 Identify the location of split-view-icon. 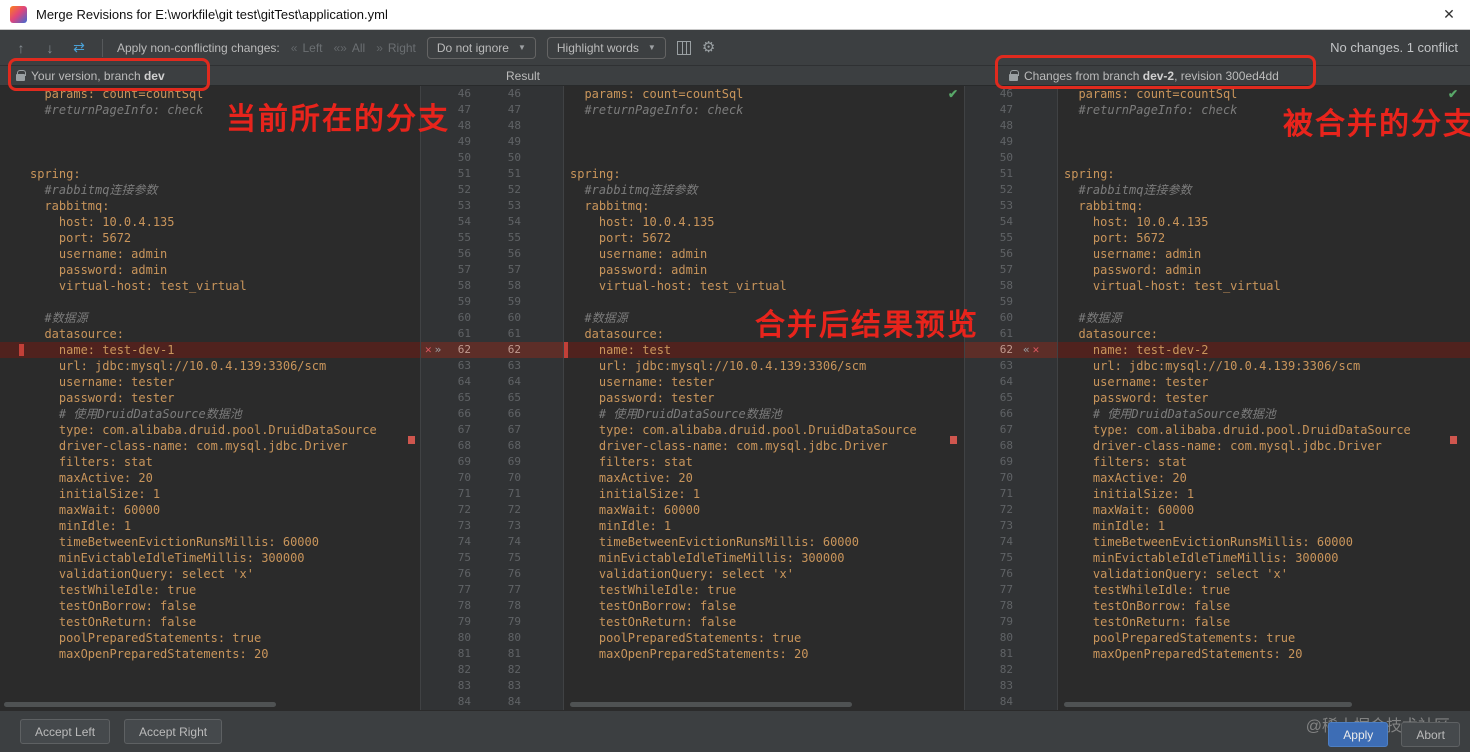
(683, 47).